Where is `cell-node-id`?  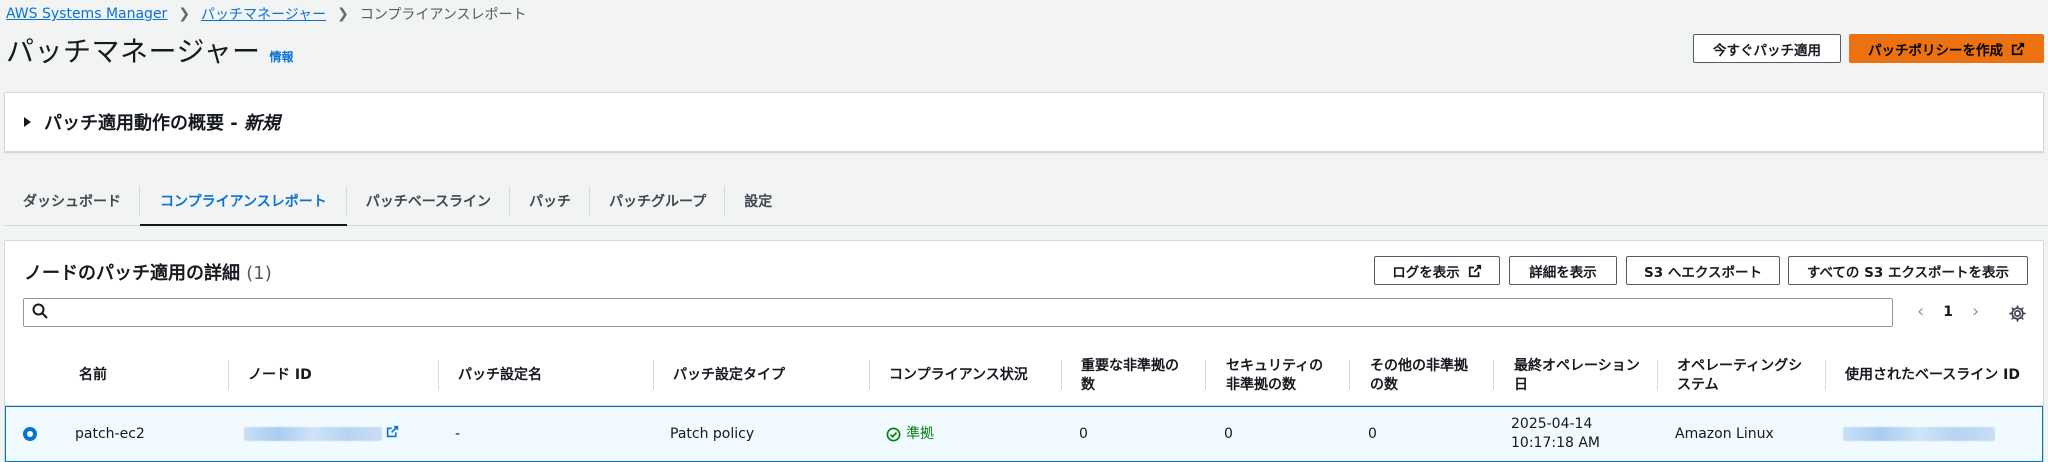
cell-node-id is located at coordinates (321, 434).